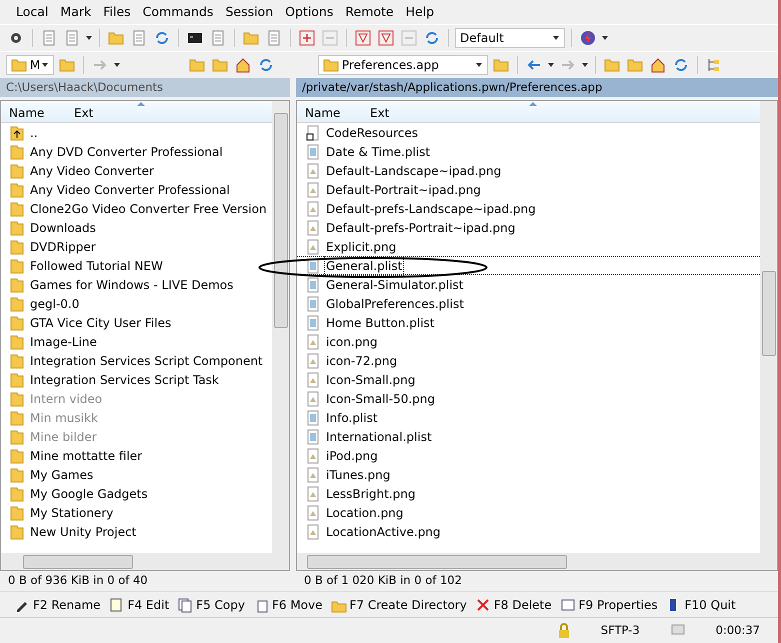 The image size is (781, 643). Describe the element at coordinates (57, 605) in the screenshot. I see `function-key-button: F2 Rename` at that location.